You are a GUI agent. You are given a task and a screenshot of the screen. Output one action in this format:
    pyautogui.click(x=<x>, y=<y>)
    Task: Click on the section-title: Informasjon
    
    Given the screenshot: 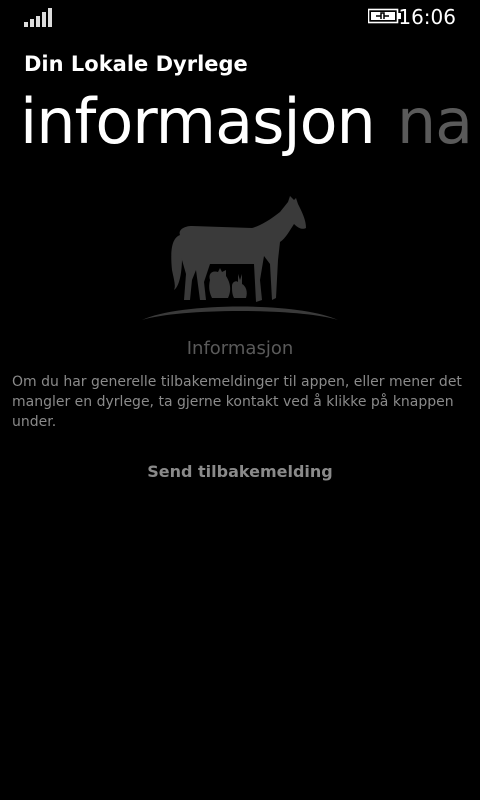 What is the action you would take?
    pyautogui.click(x=240, y=348)
    